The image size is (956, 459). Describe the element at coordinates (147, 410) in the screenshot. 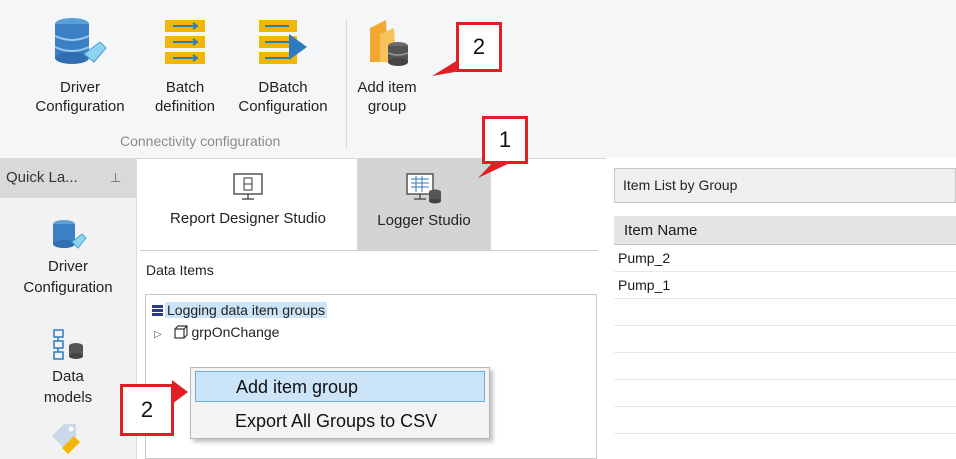

I see `callout-step-2-menu: 2` at that location.